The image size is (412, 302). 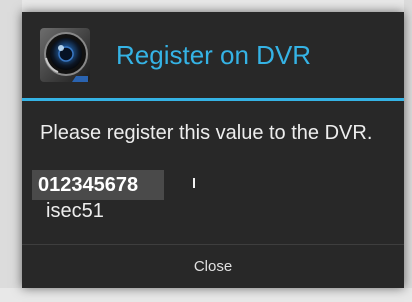 I want to click on background-strip-right, so click(x=408, y=151).